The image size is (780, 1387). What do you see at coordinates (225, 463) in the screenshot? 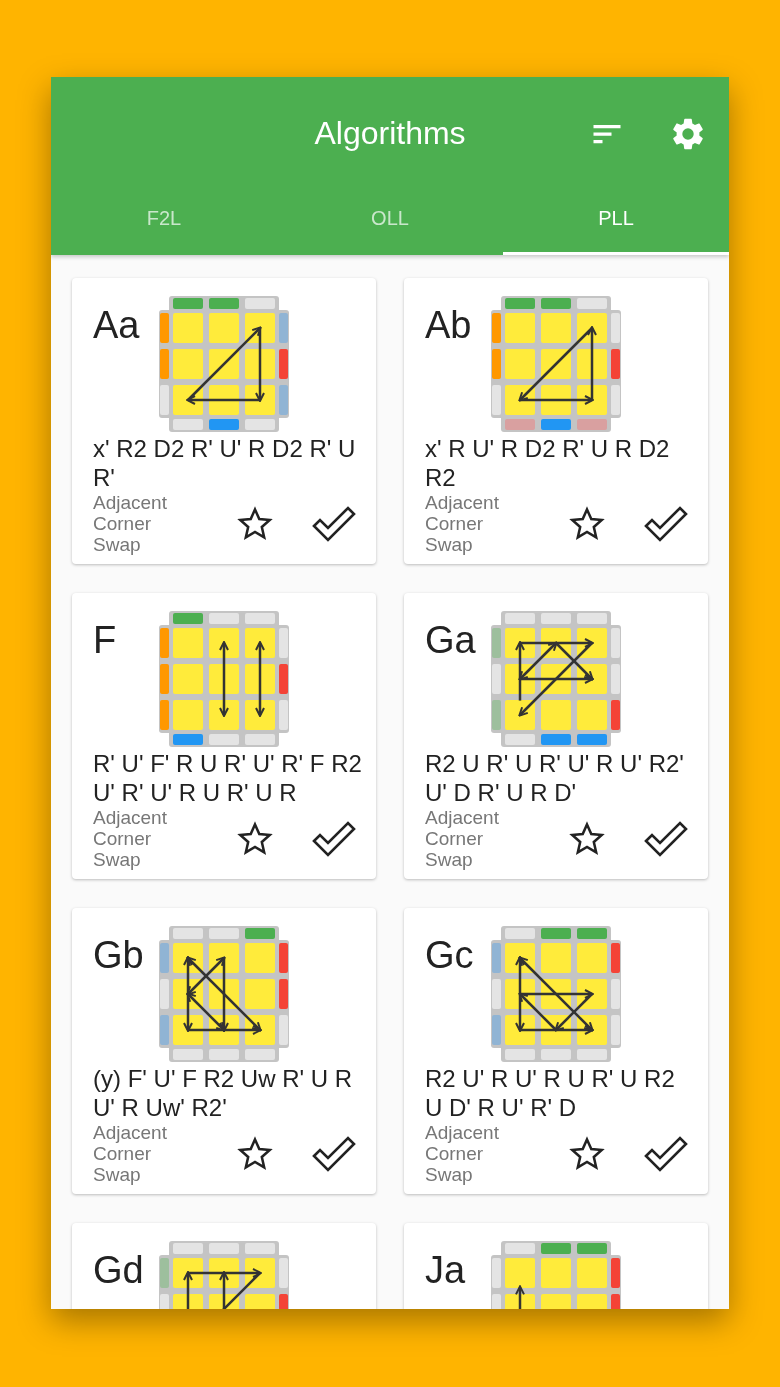
I see `algorithm-text: x' R2 D2 R' U' R D2 R' U R'` at bounding box center [225, 463].